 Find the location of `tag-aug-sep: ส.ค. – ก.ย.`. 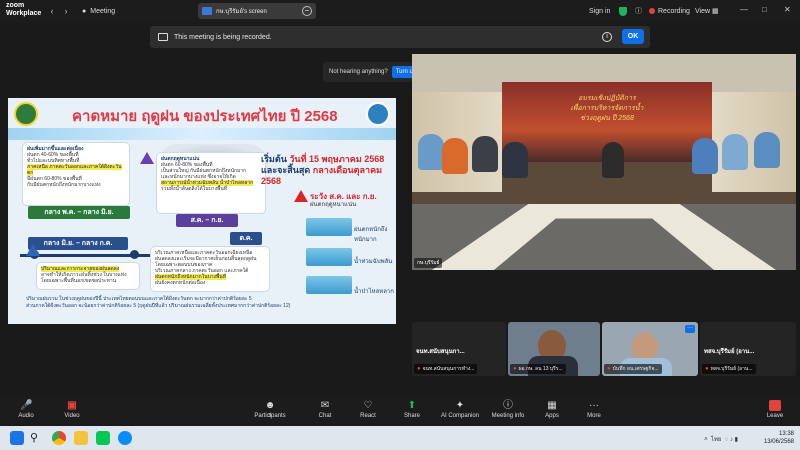

tag-aug-sep: ส.ค. – ก.ย. is located at coordinates (207, 220).